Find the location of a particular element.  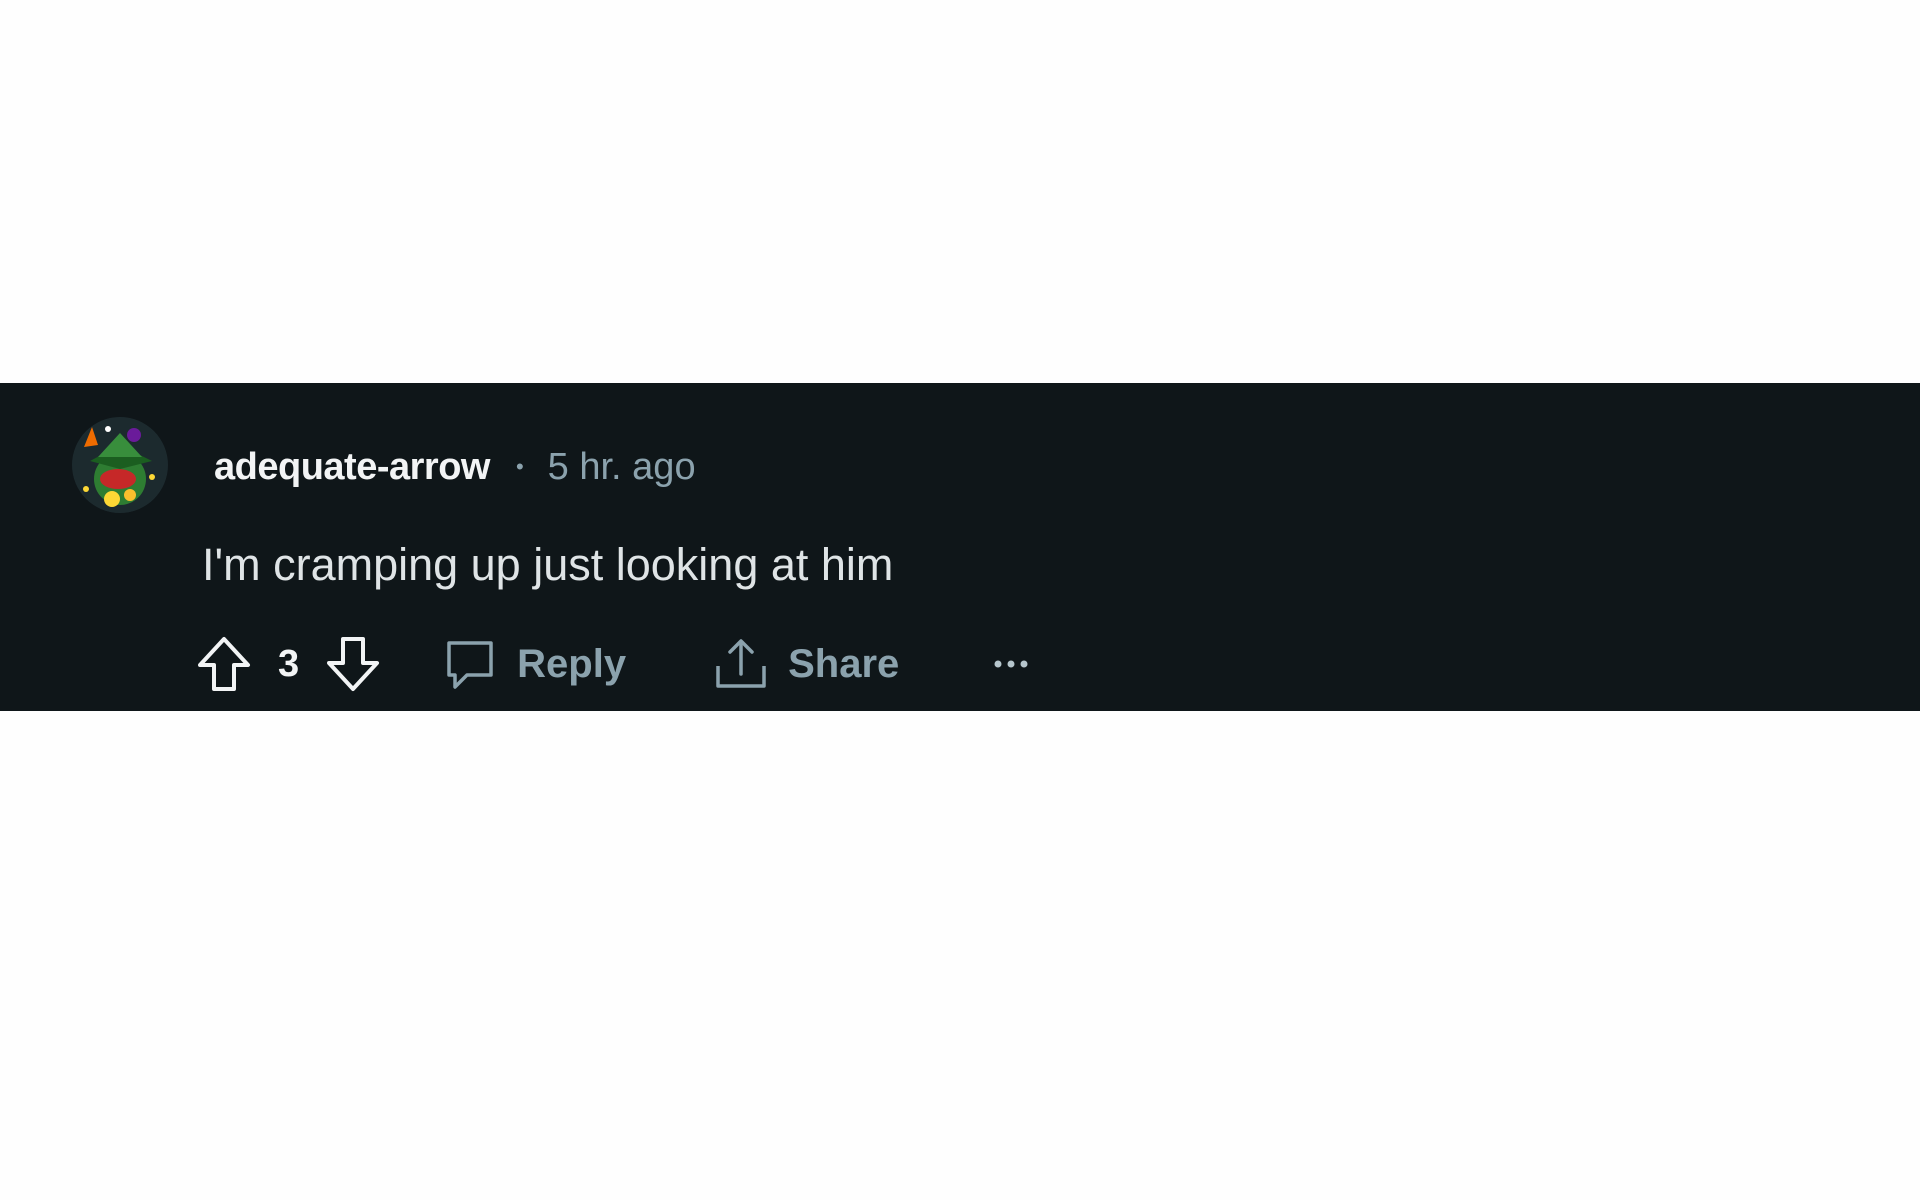

arrow-up-outline-icon is located at coordinates (224, 664).